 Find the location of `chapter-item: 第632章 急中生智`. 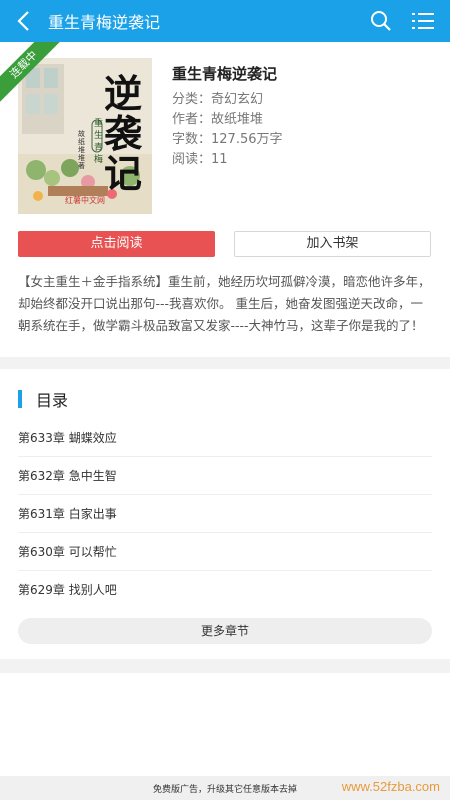

chapter-item: 第632章 急中生智 is located at coordinates (225, 476).